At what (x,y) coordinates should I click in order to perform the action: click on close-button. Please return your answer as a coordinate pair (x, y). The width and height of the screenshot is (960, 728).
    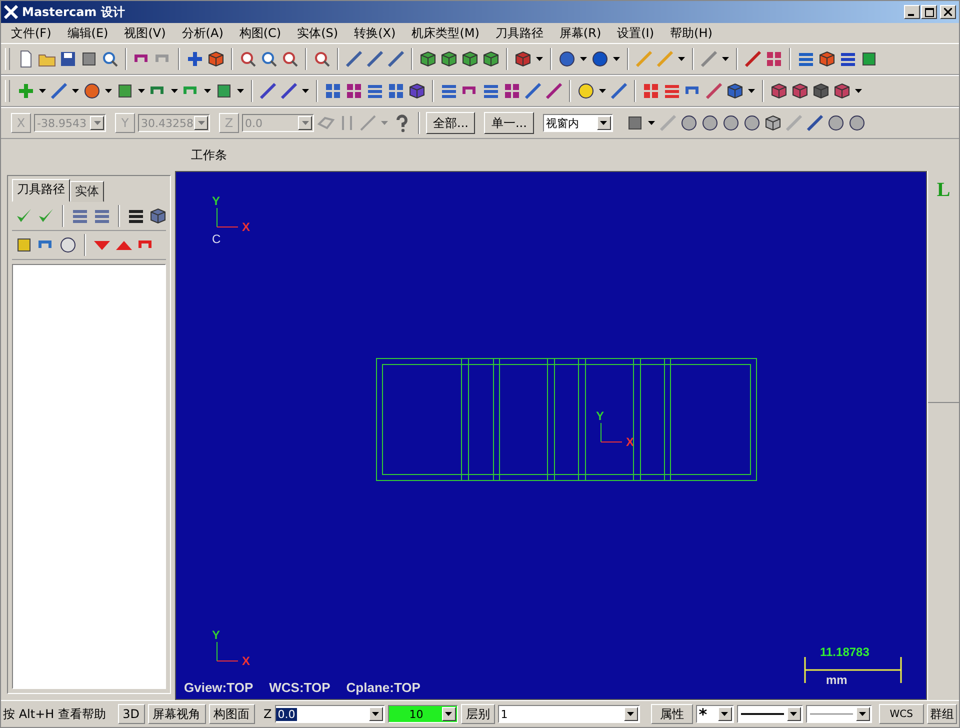
    Looking at the image, I should click on (948, 12).